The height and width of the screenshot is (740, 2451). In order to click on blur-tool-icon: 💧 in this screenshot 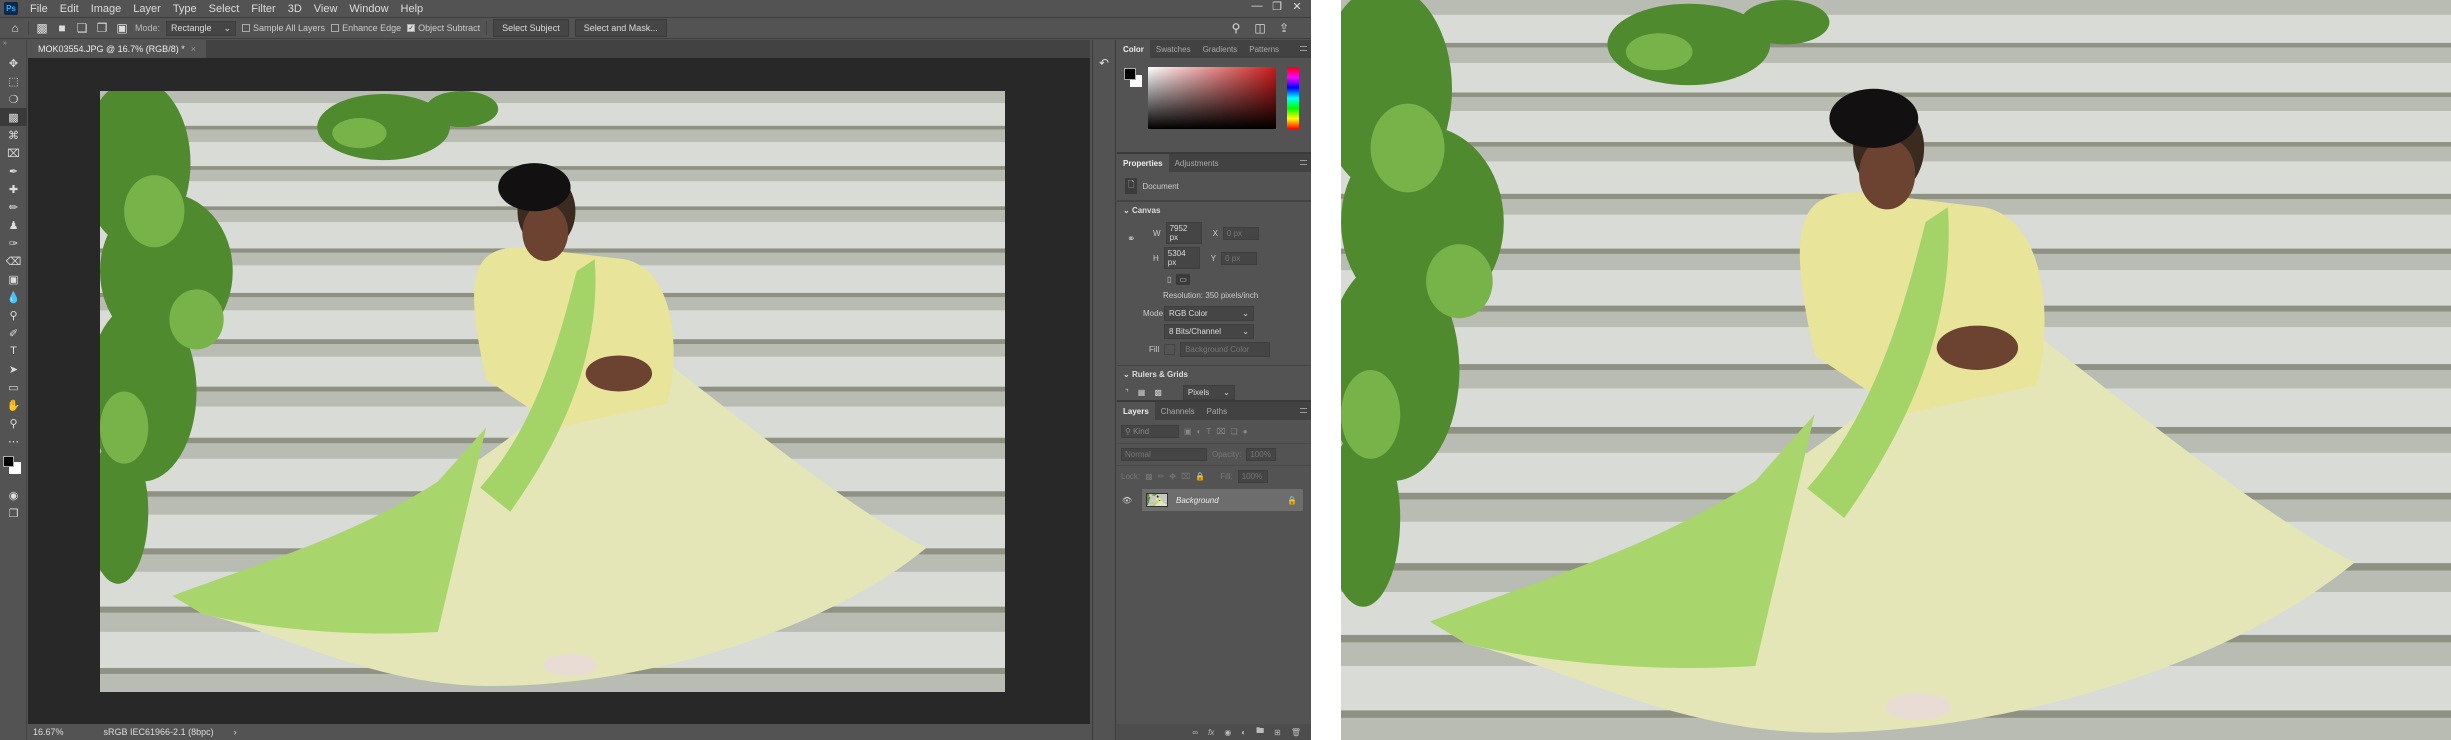, I will do `click(13, 297)`.